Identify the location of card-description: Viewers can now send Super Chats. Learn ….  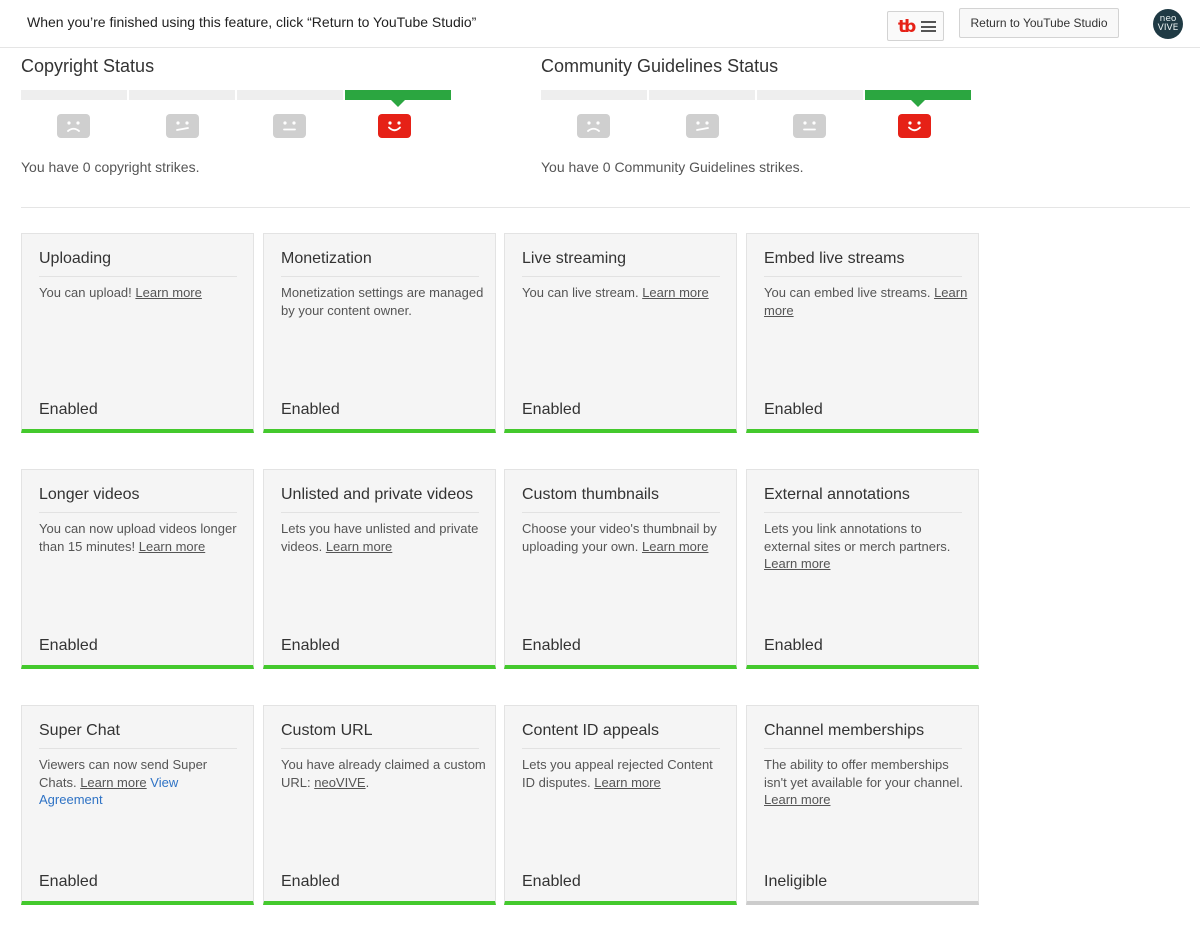
(123, 782).